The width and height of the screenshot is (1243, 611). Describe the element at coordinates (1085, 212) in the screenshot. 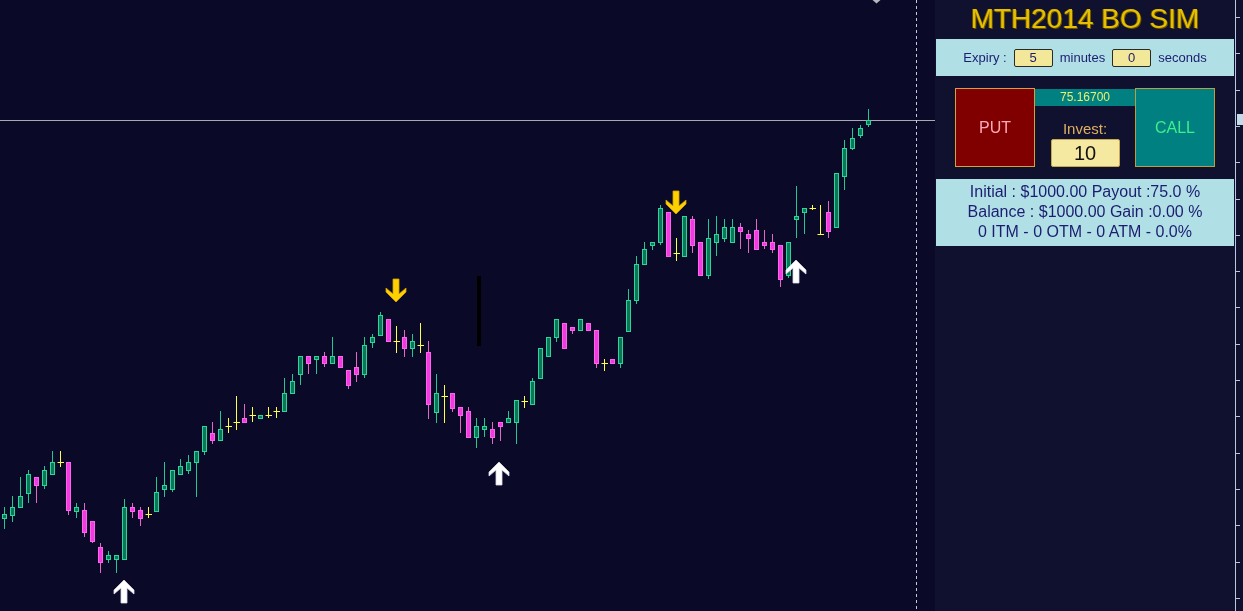

I see `summary-line: Balance : $1000.00 Gain :0.00 %` at that location.